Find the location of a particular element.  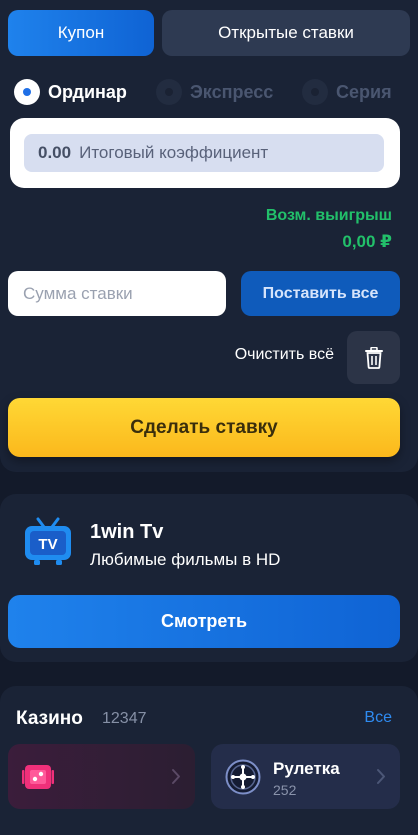

betslip-tabs: Купон Открытые ставки is located at coordinates (209, 33).